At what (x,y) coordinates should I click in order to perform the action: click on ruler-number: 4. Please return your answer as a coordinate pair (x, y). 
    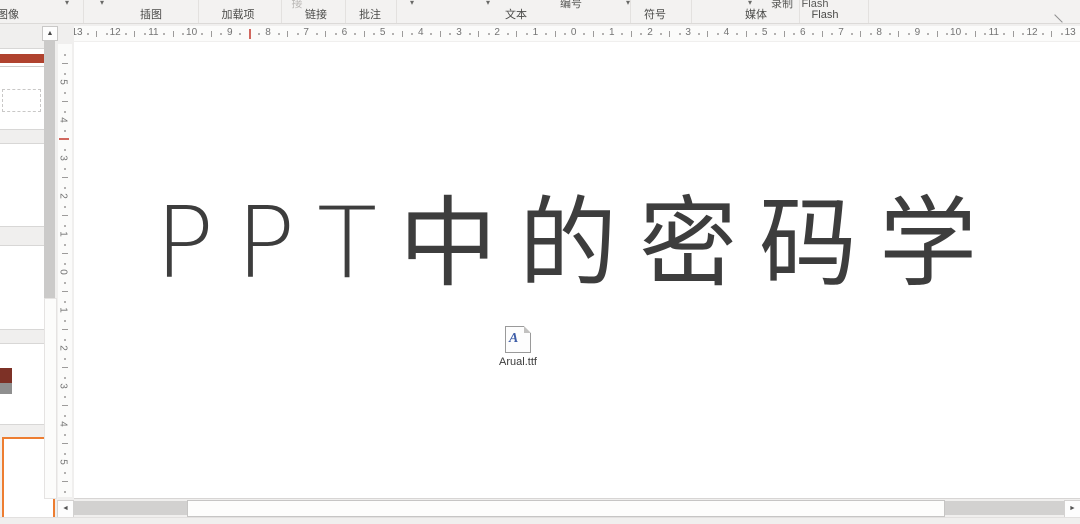
    Looking at the image, I should click on (421, 32).